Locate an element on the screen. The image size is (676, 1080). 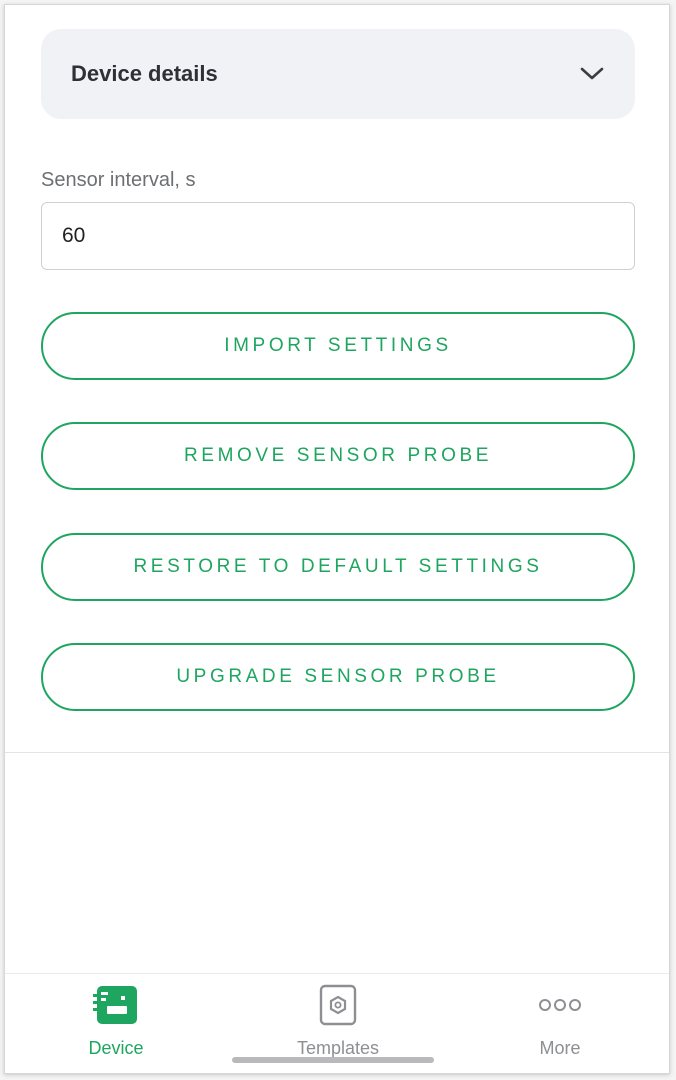
sensor-interval-input is located at coordinates (338, 236).